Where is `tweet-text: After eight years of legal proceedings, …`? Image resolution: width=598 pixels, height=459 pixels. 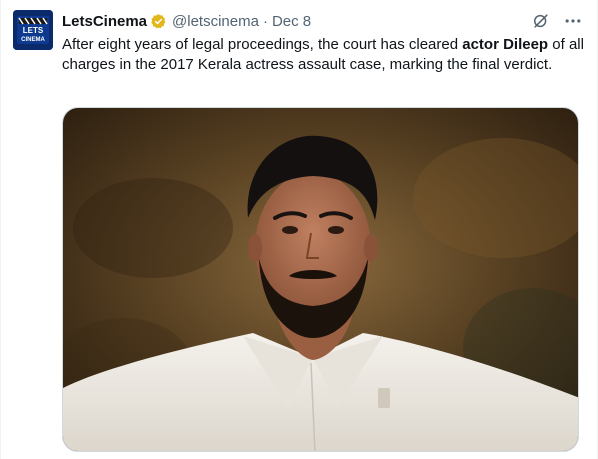
tweet-text: After eight years of legal proceedings, … is located at coordinates (324, 55).